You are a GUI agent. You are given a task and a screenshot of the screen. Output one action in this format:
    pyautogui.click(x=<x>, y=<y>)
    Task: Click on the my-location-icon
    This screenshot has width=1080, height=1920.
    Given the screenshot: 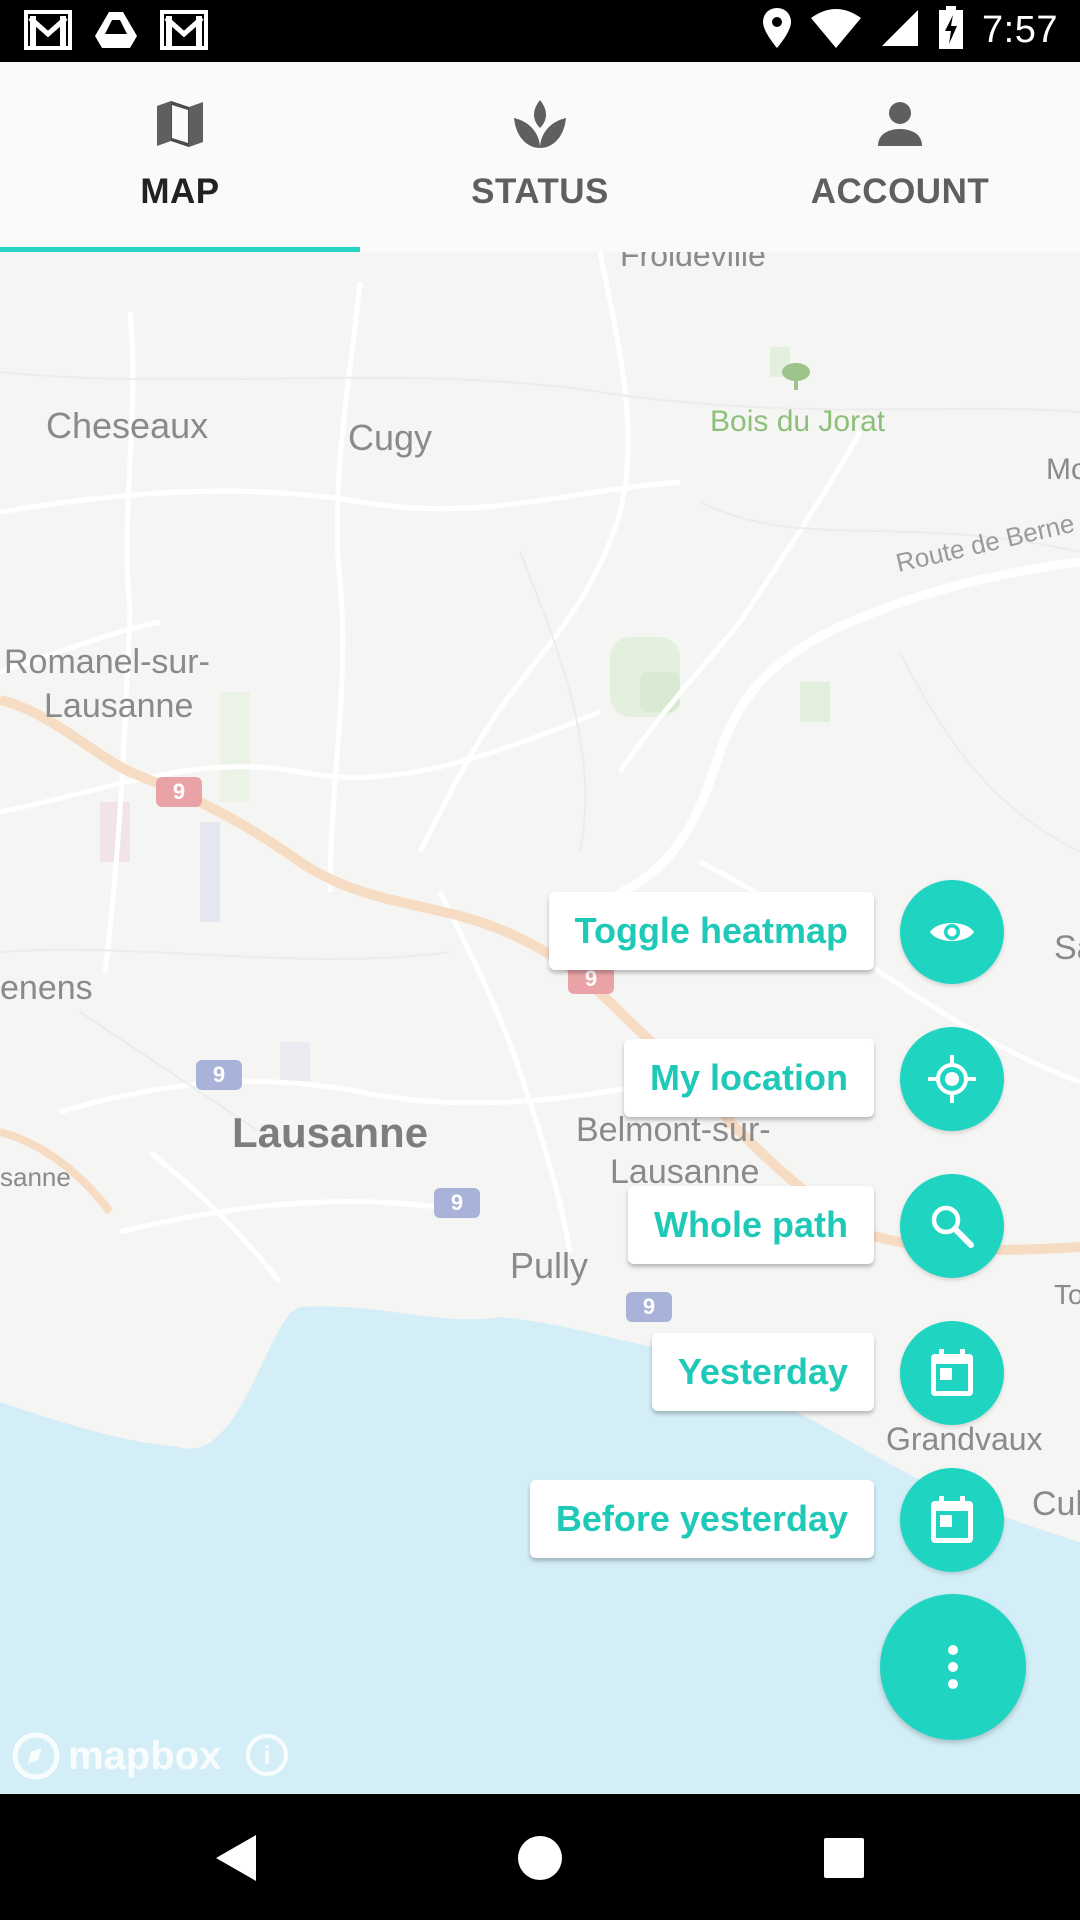 What is the action you would take?
    pyautogui.click(x=952, y=1079)
    